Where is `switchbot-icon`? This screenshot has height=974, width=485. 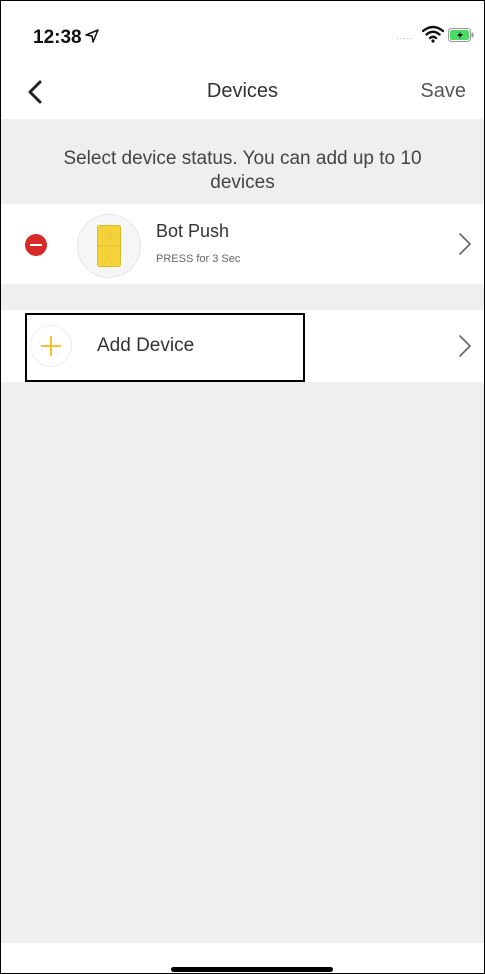
switchbot-icon is located at coordinates (109, 246).